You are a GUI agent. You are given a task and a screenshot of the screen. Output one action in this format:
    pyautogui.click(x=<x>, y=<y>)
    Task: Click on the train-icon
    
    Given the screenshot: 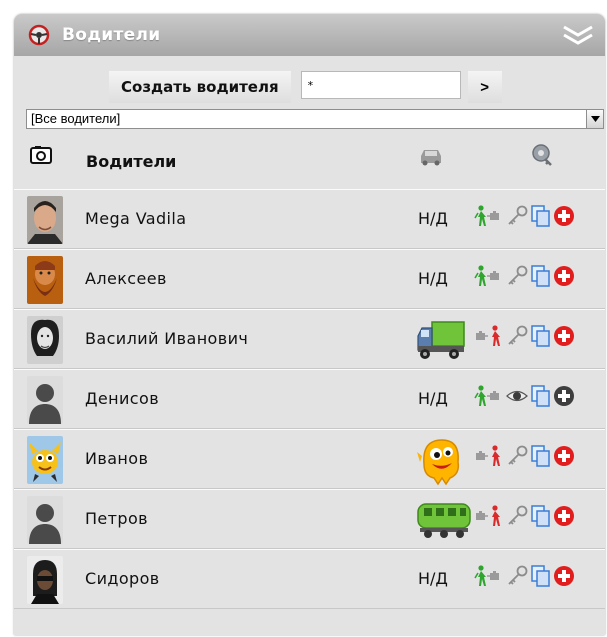 What is the action you would take?
    pyautogui.click(x=444, y=518)
    